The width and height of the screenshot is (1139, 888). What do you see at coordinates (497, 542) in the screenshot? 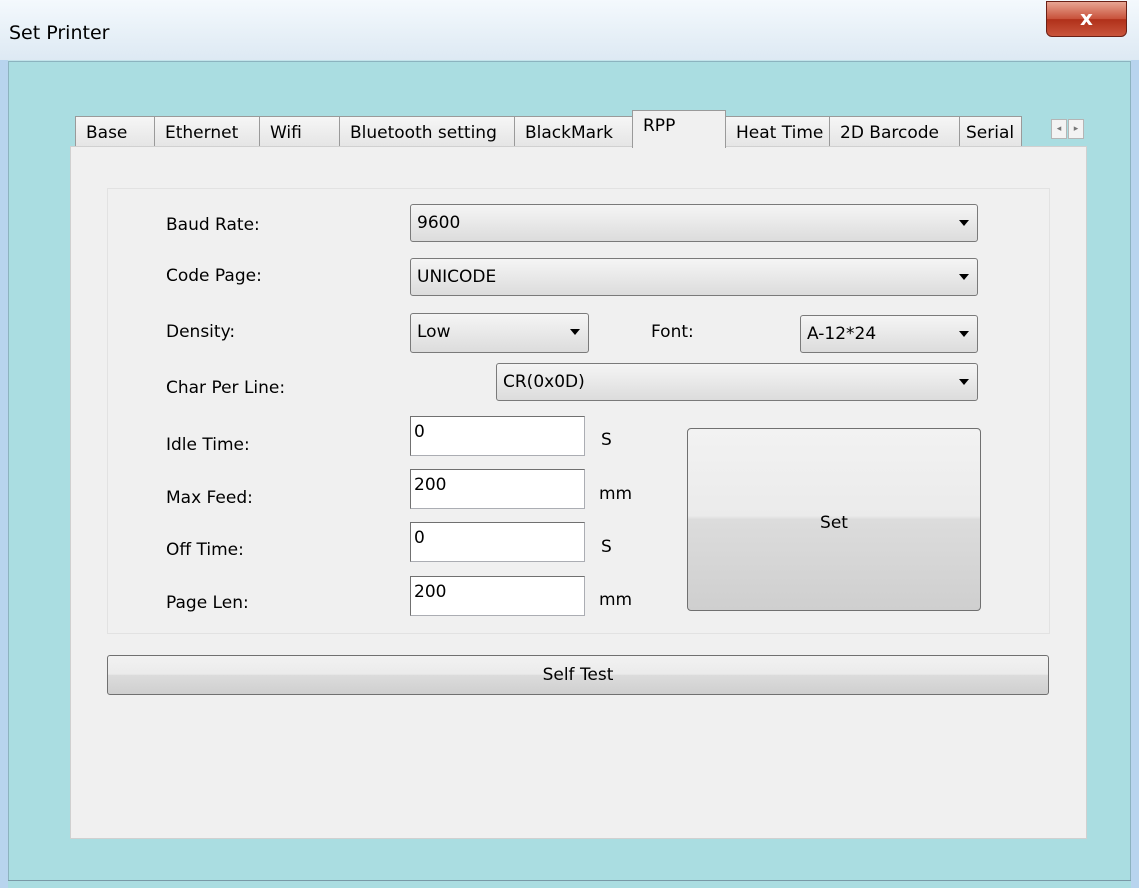
I see `off-time-input: 0` at bounding box center [497, 542].